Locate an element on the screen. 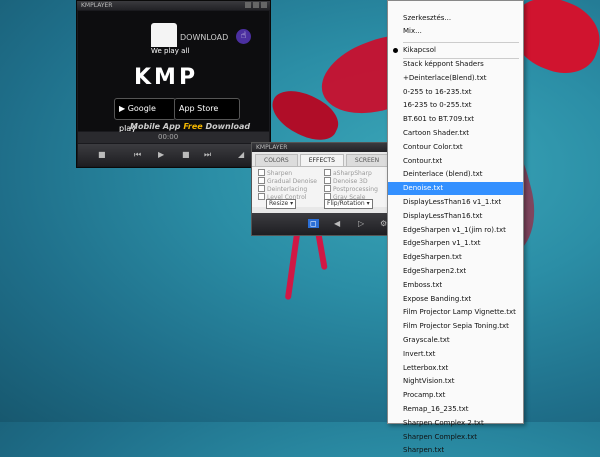 The height and width of the screenshot is (457, 600). option-asharpsharp: aSharpSharp is located at coordinates (348, 173).